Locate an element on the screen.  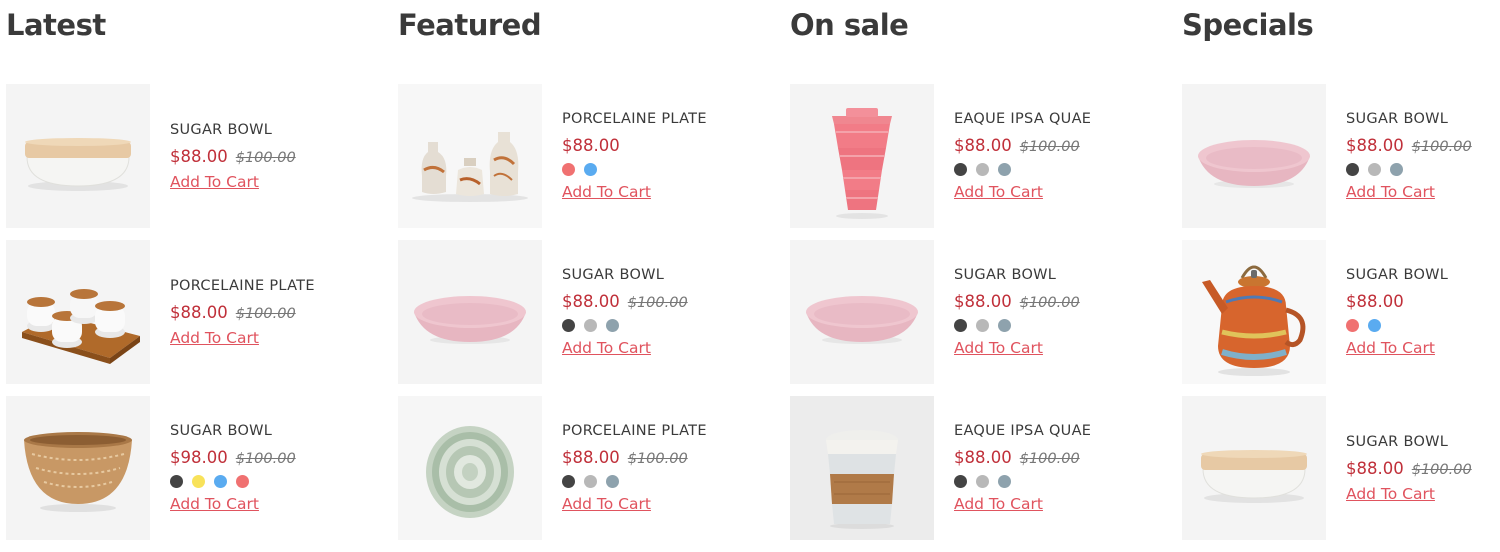
ceramic-jars-image is located at coordinates (470, 156).